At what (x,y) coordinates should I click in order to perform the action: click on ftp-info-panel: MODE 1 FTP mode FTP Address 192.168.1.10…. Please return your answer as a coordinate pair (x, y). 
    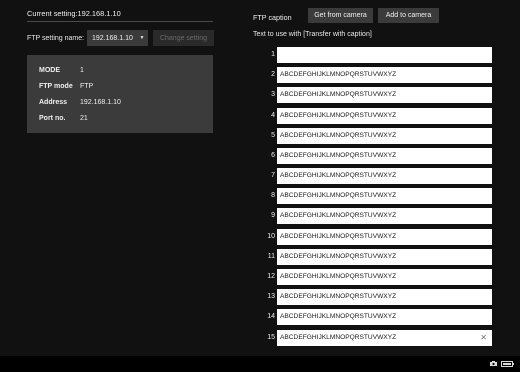
    Looking at the image, I should click on (120, 94).